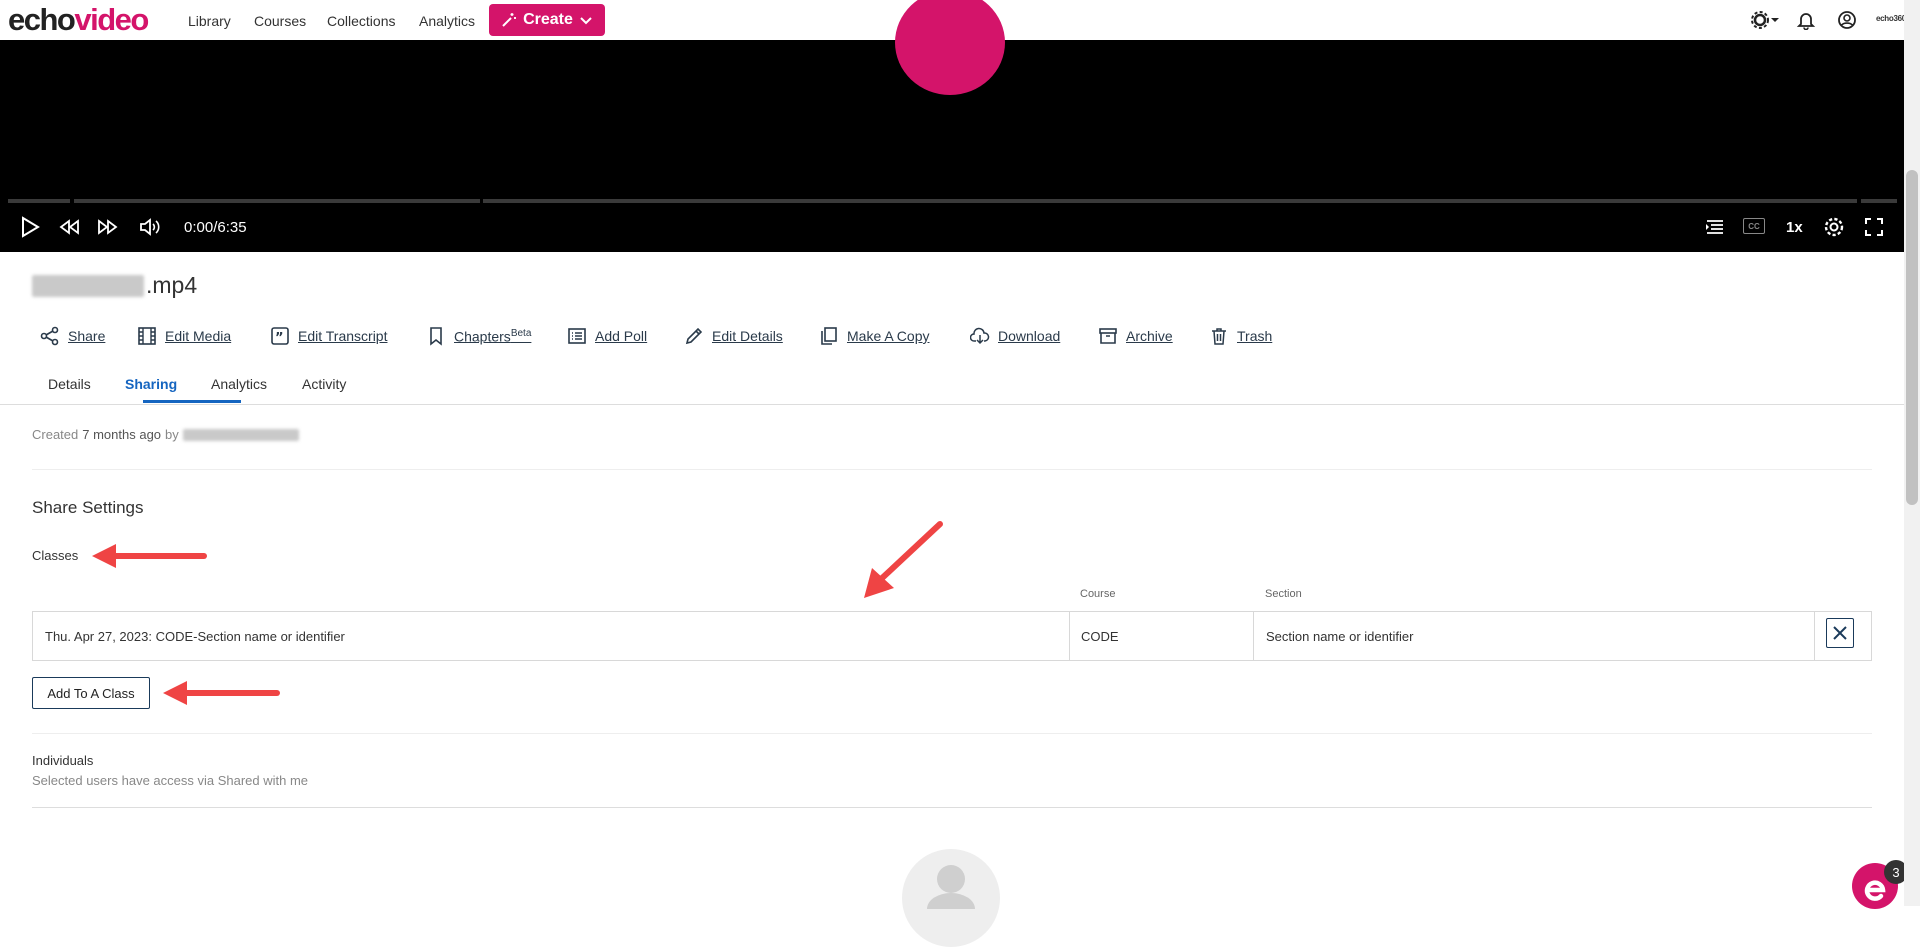 This screenshot has height=947, width=1920. Describe the element at coordinates (980, 336) in the screenshot. I see `cloud-download-icon` at that location.